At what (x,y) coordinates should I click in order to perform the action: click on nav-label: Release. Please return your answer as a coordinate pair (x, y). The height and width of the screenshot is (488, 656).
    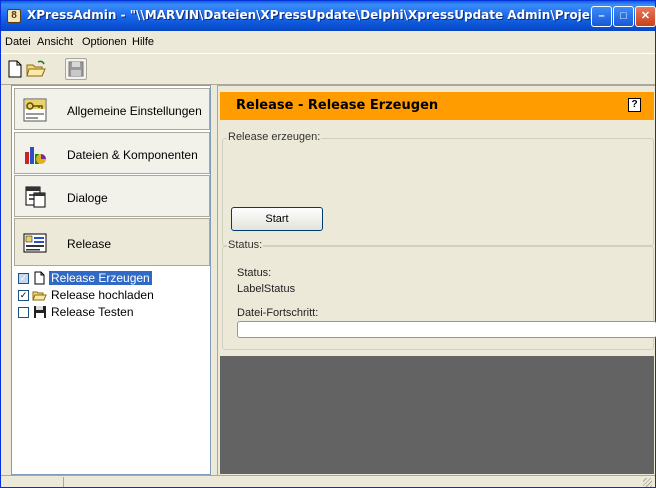
    Looking at the image, I should click on (89, 244).